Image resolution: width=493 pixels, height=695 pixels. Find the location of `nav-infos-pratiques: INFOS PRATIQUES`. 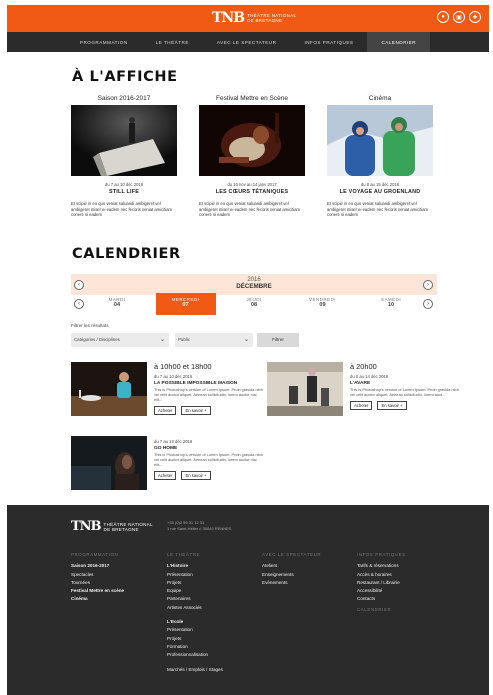

nav-infos-pratiques: INFOS PRATIQUES is located at coordinates (328, 42).